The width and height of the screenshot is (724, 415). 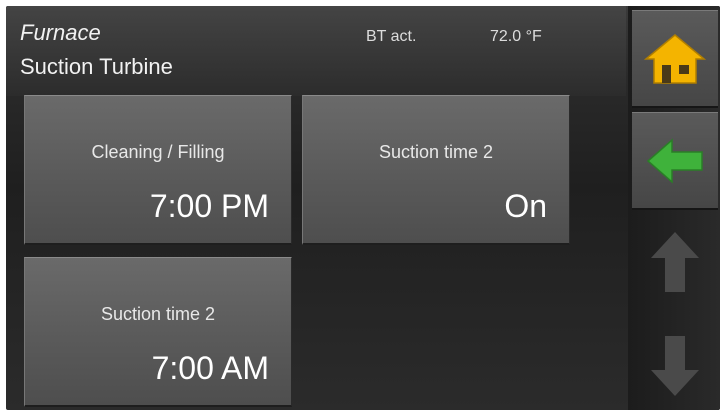 I want to click on tile-cleaning-filling: Cleaning / Filling 7:00 PM, so click(x=158, y=170).